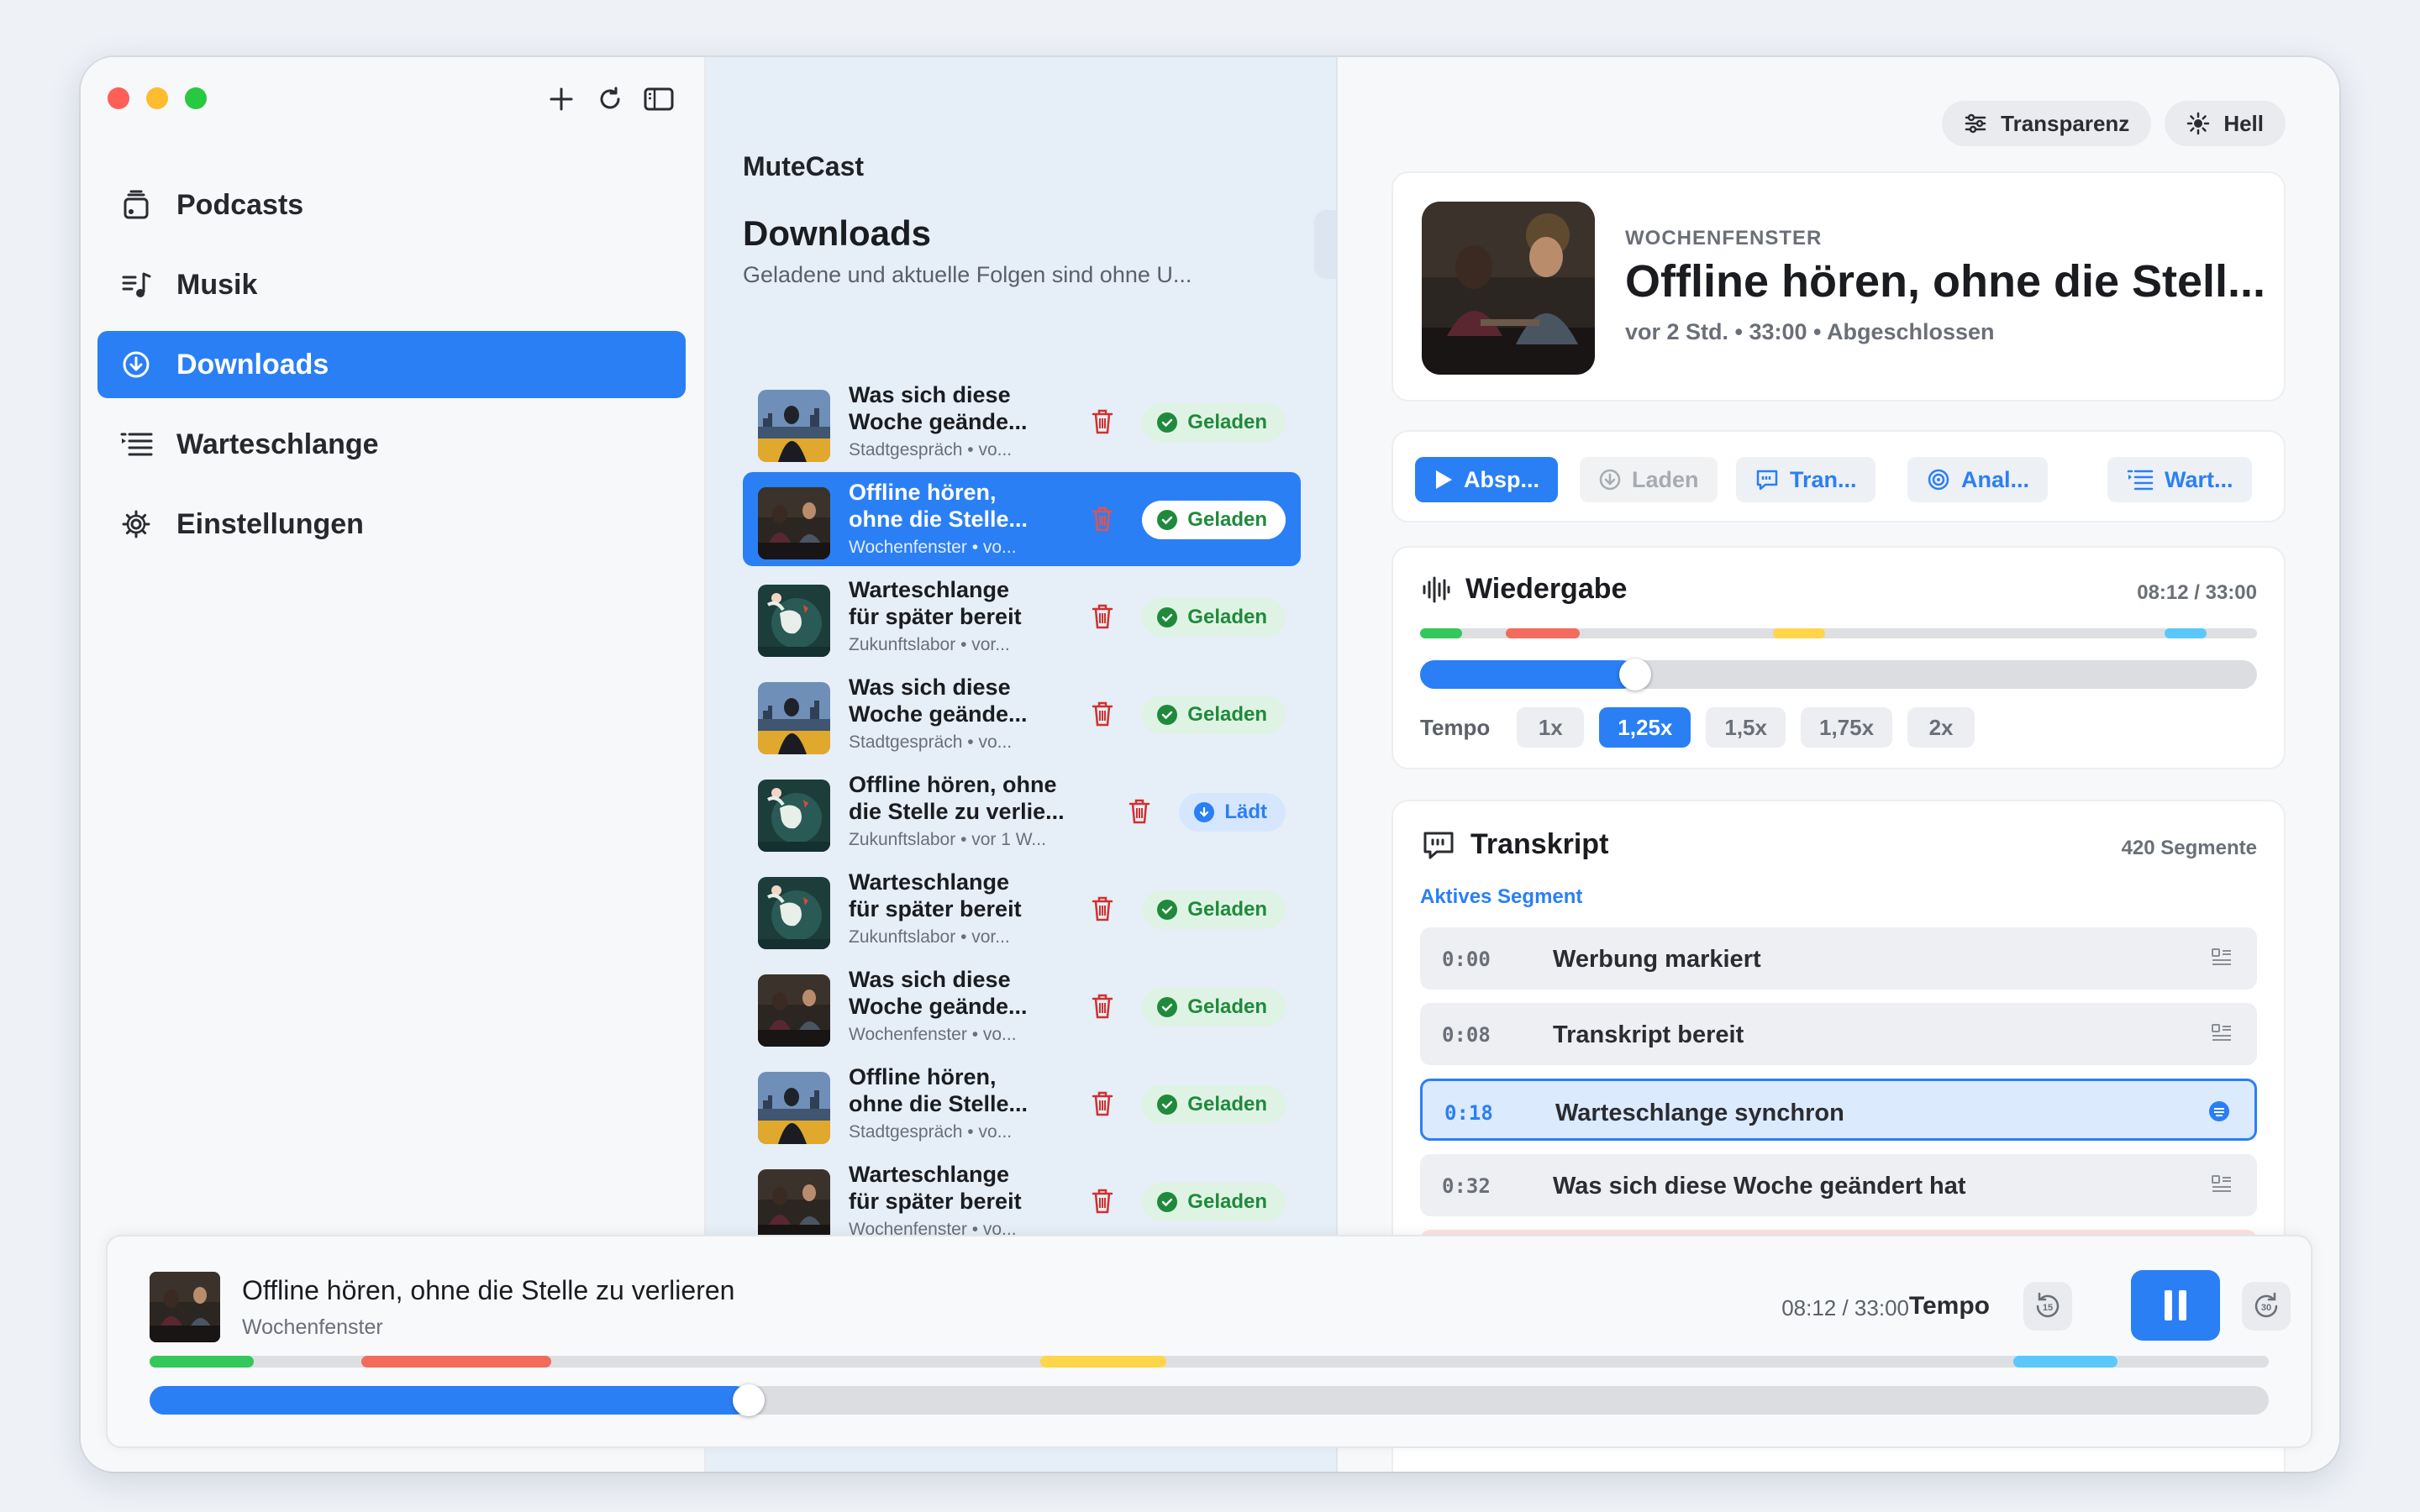  Describe the element at coordinates (391, 444) in the screenshot. I see `sidebar-item-warteschlange: Warteschlange` at that location.